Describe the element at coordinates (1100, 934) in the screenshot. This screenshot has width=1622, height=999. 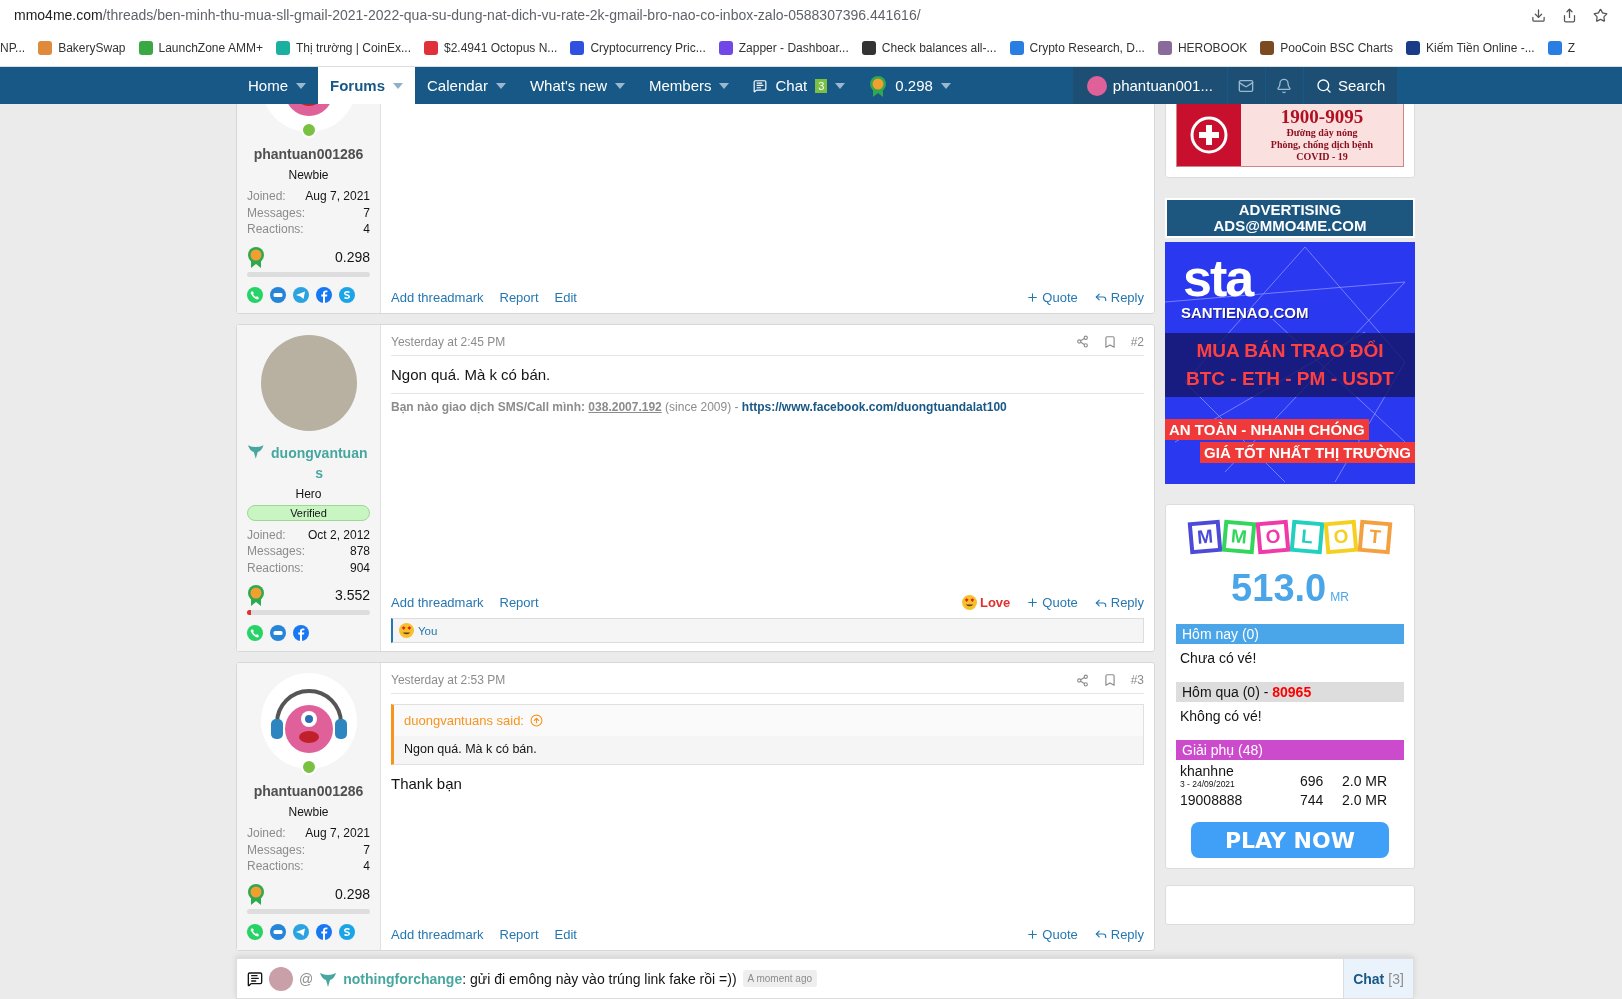
I see `reply-icon` at that location.